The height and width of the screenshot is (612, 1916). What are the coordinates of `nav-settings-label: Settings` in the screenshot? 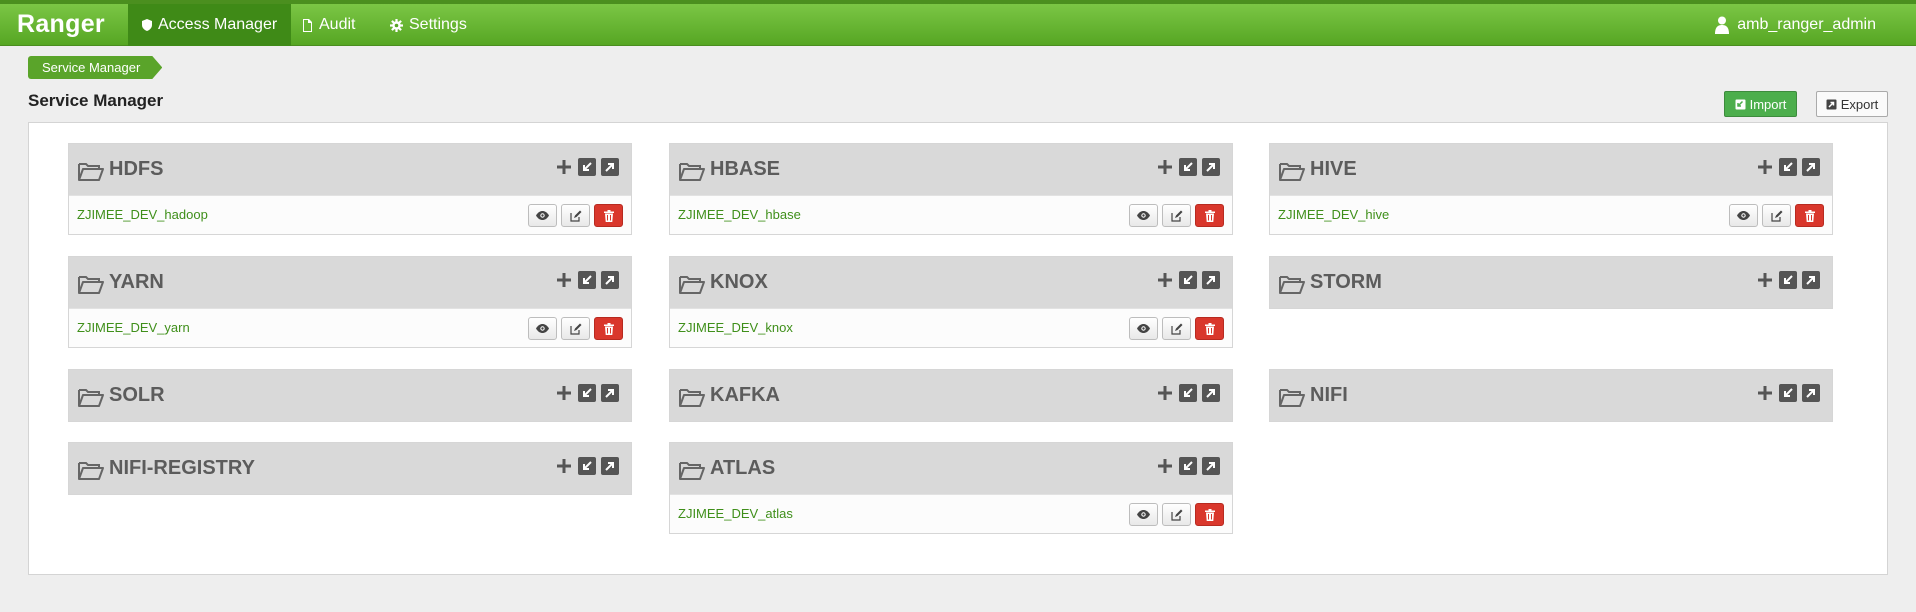 It's located at (438, 24).